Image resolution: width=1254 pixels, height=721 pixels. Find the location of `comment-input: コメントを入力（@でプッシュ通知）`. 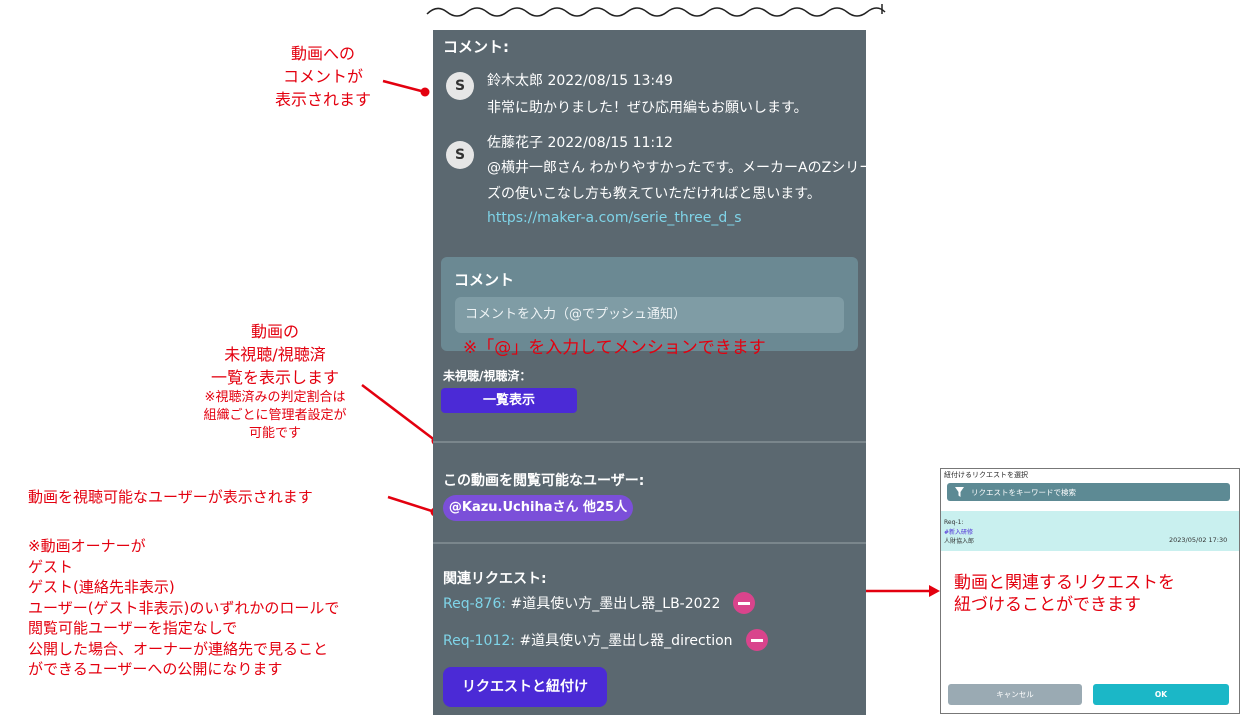

comment-input: コメントを入力（@でプッシュ通知） is located at coordinates (649, 315).